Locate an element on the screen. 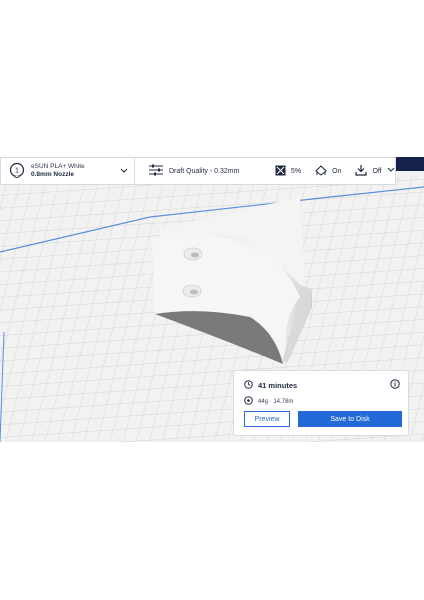 This screenshot has height=600, width=424. adhesion-value: Off is located at coordinates (377, 171).